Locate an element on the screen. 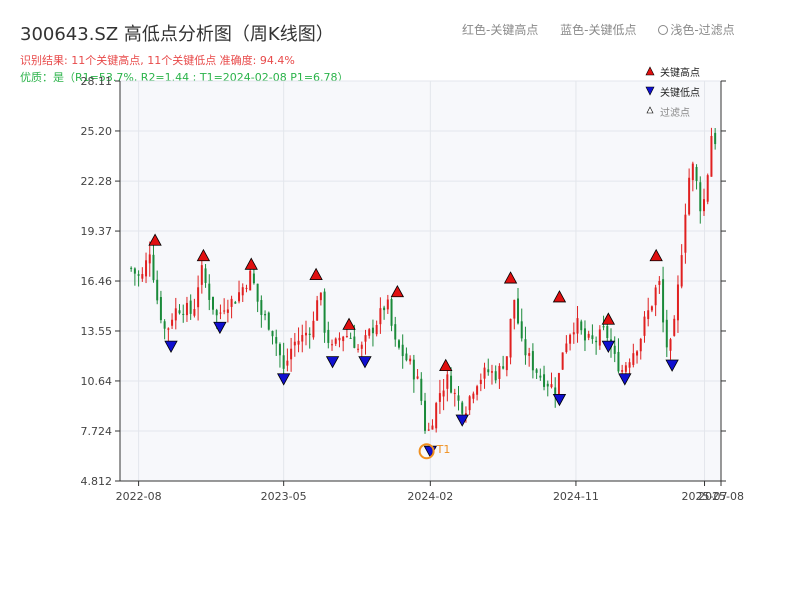  x-tick-label: 2024-11 is located at coordinates (576, 496).